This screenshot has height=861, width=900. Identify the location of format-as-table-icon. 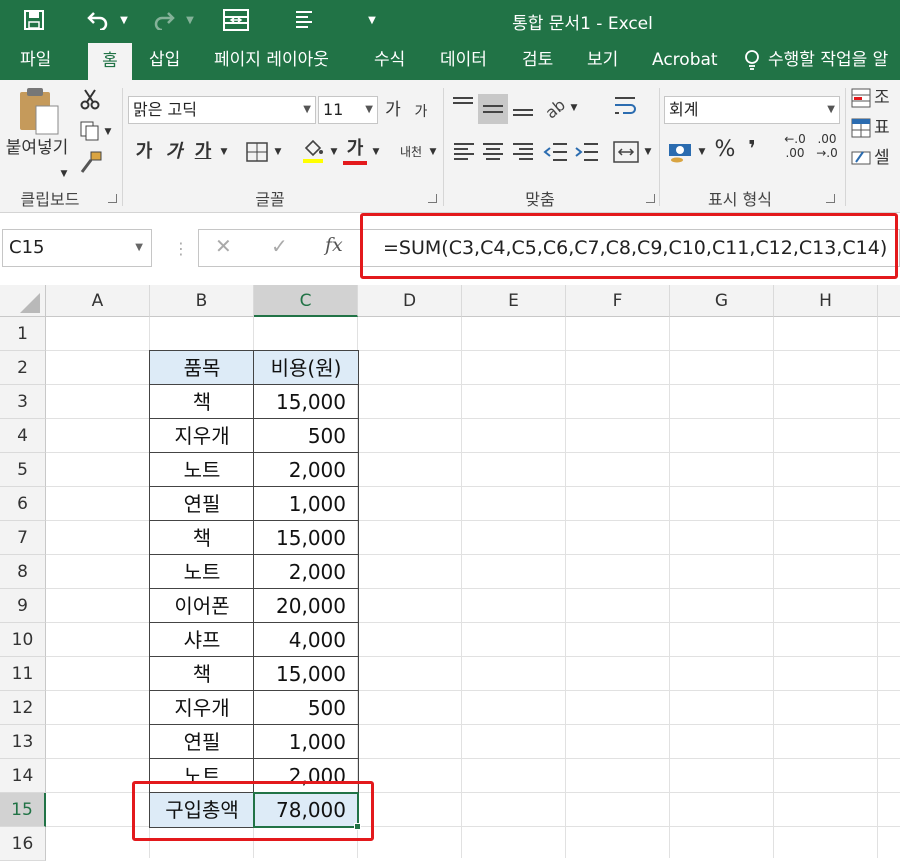
(861, 128).